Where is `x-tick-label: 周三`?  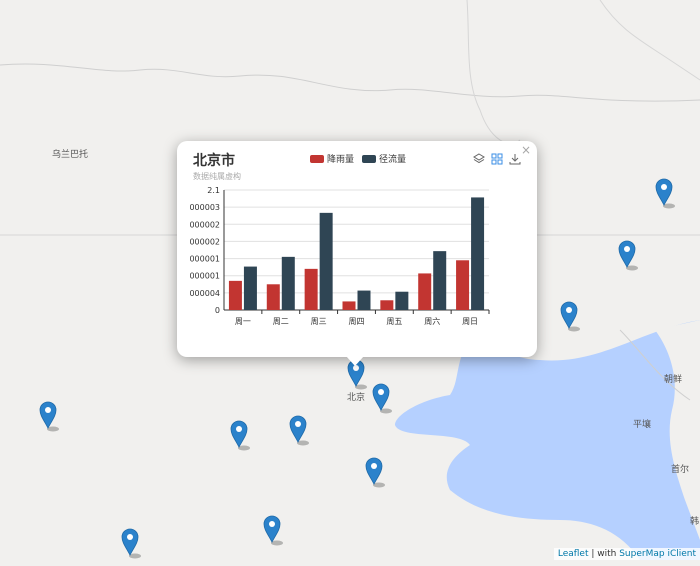 x-tick-label: 周三 is located at coordinates (319, 321).